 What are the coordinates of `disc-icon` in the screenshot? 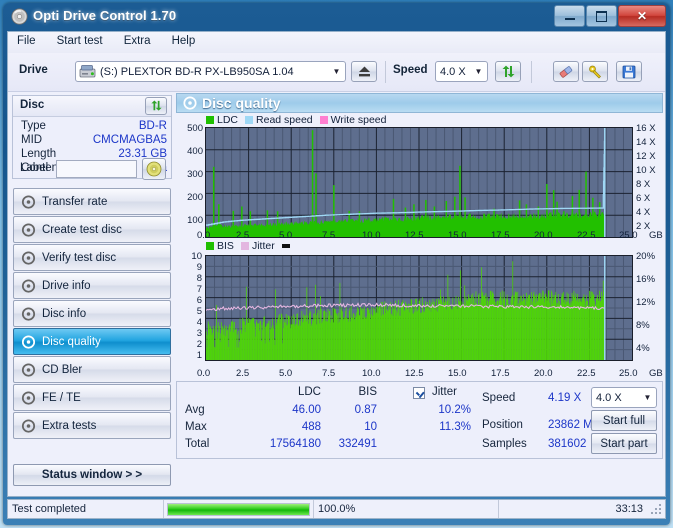 It's located at (19, 16).